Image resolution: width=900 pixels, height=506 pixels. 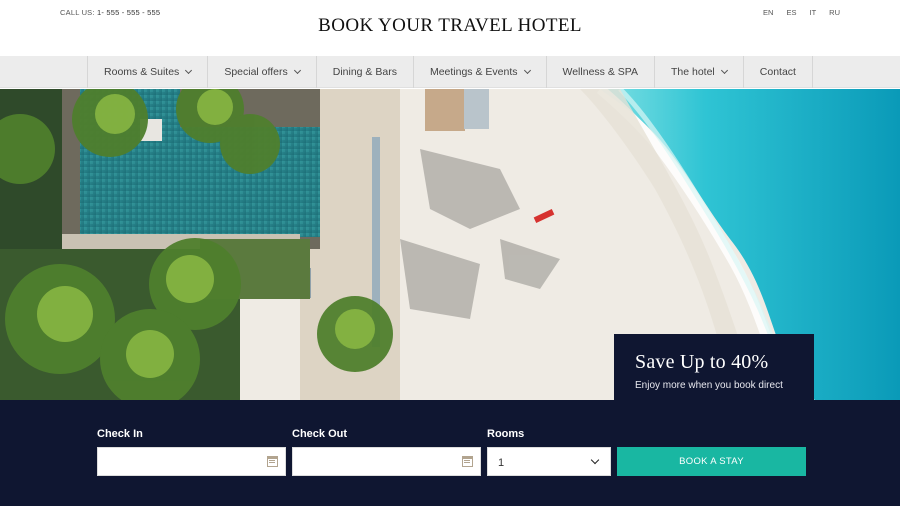 What do you see at coordinates (191, 461) in the screenshot?
I see `check-in-input` at bounding box center [191, 461].